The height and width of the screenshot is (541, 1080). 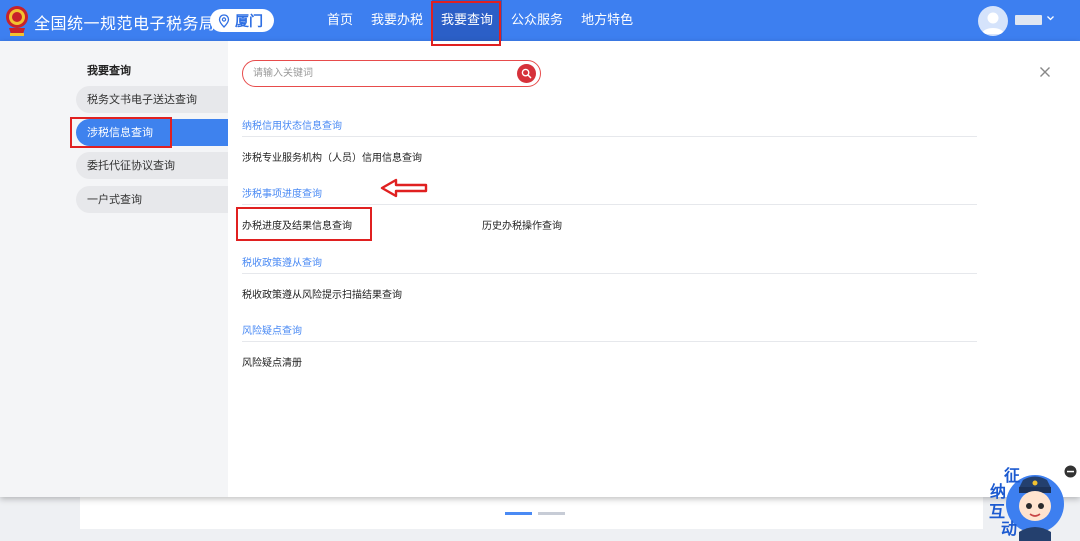 I want to click on search-box, so click(x=391, y=73).